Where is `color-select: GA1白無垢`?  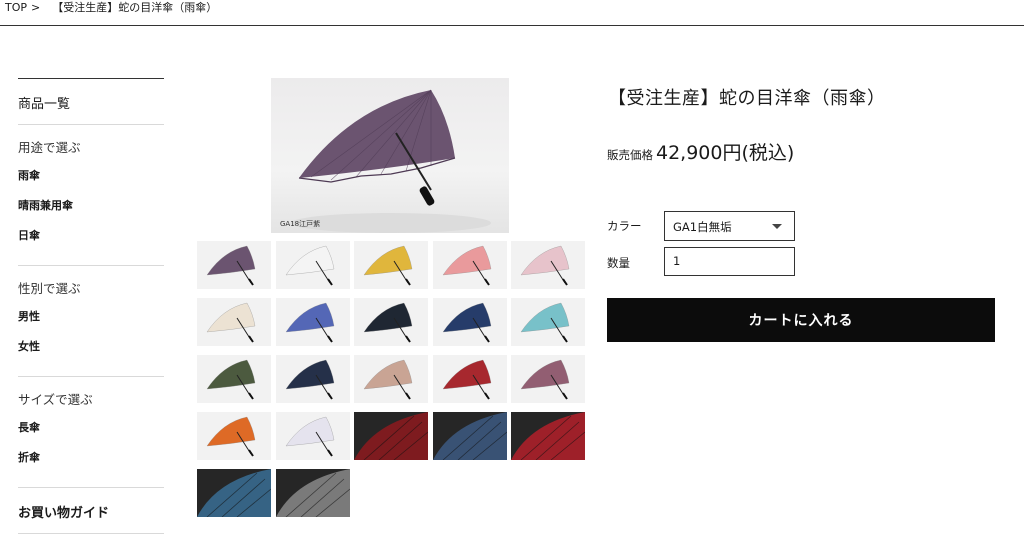 color-select: GA1白無垢 is located at coordinates (729, 226).